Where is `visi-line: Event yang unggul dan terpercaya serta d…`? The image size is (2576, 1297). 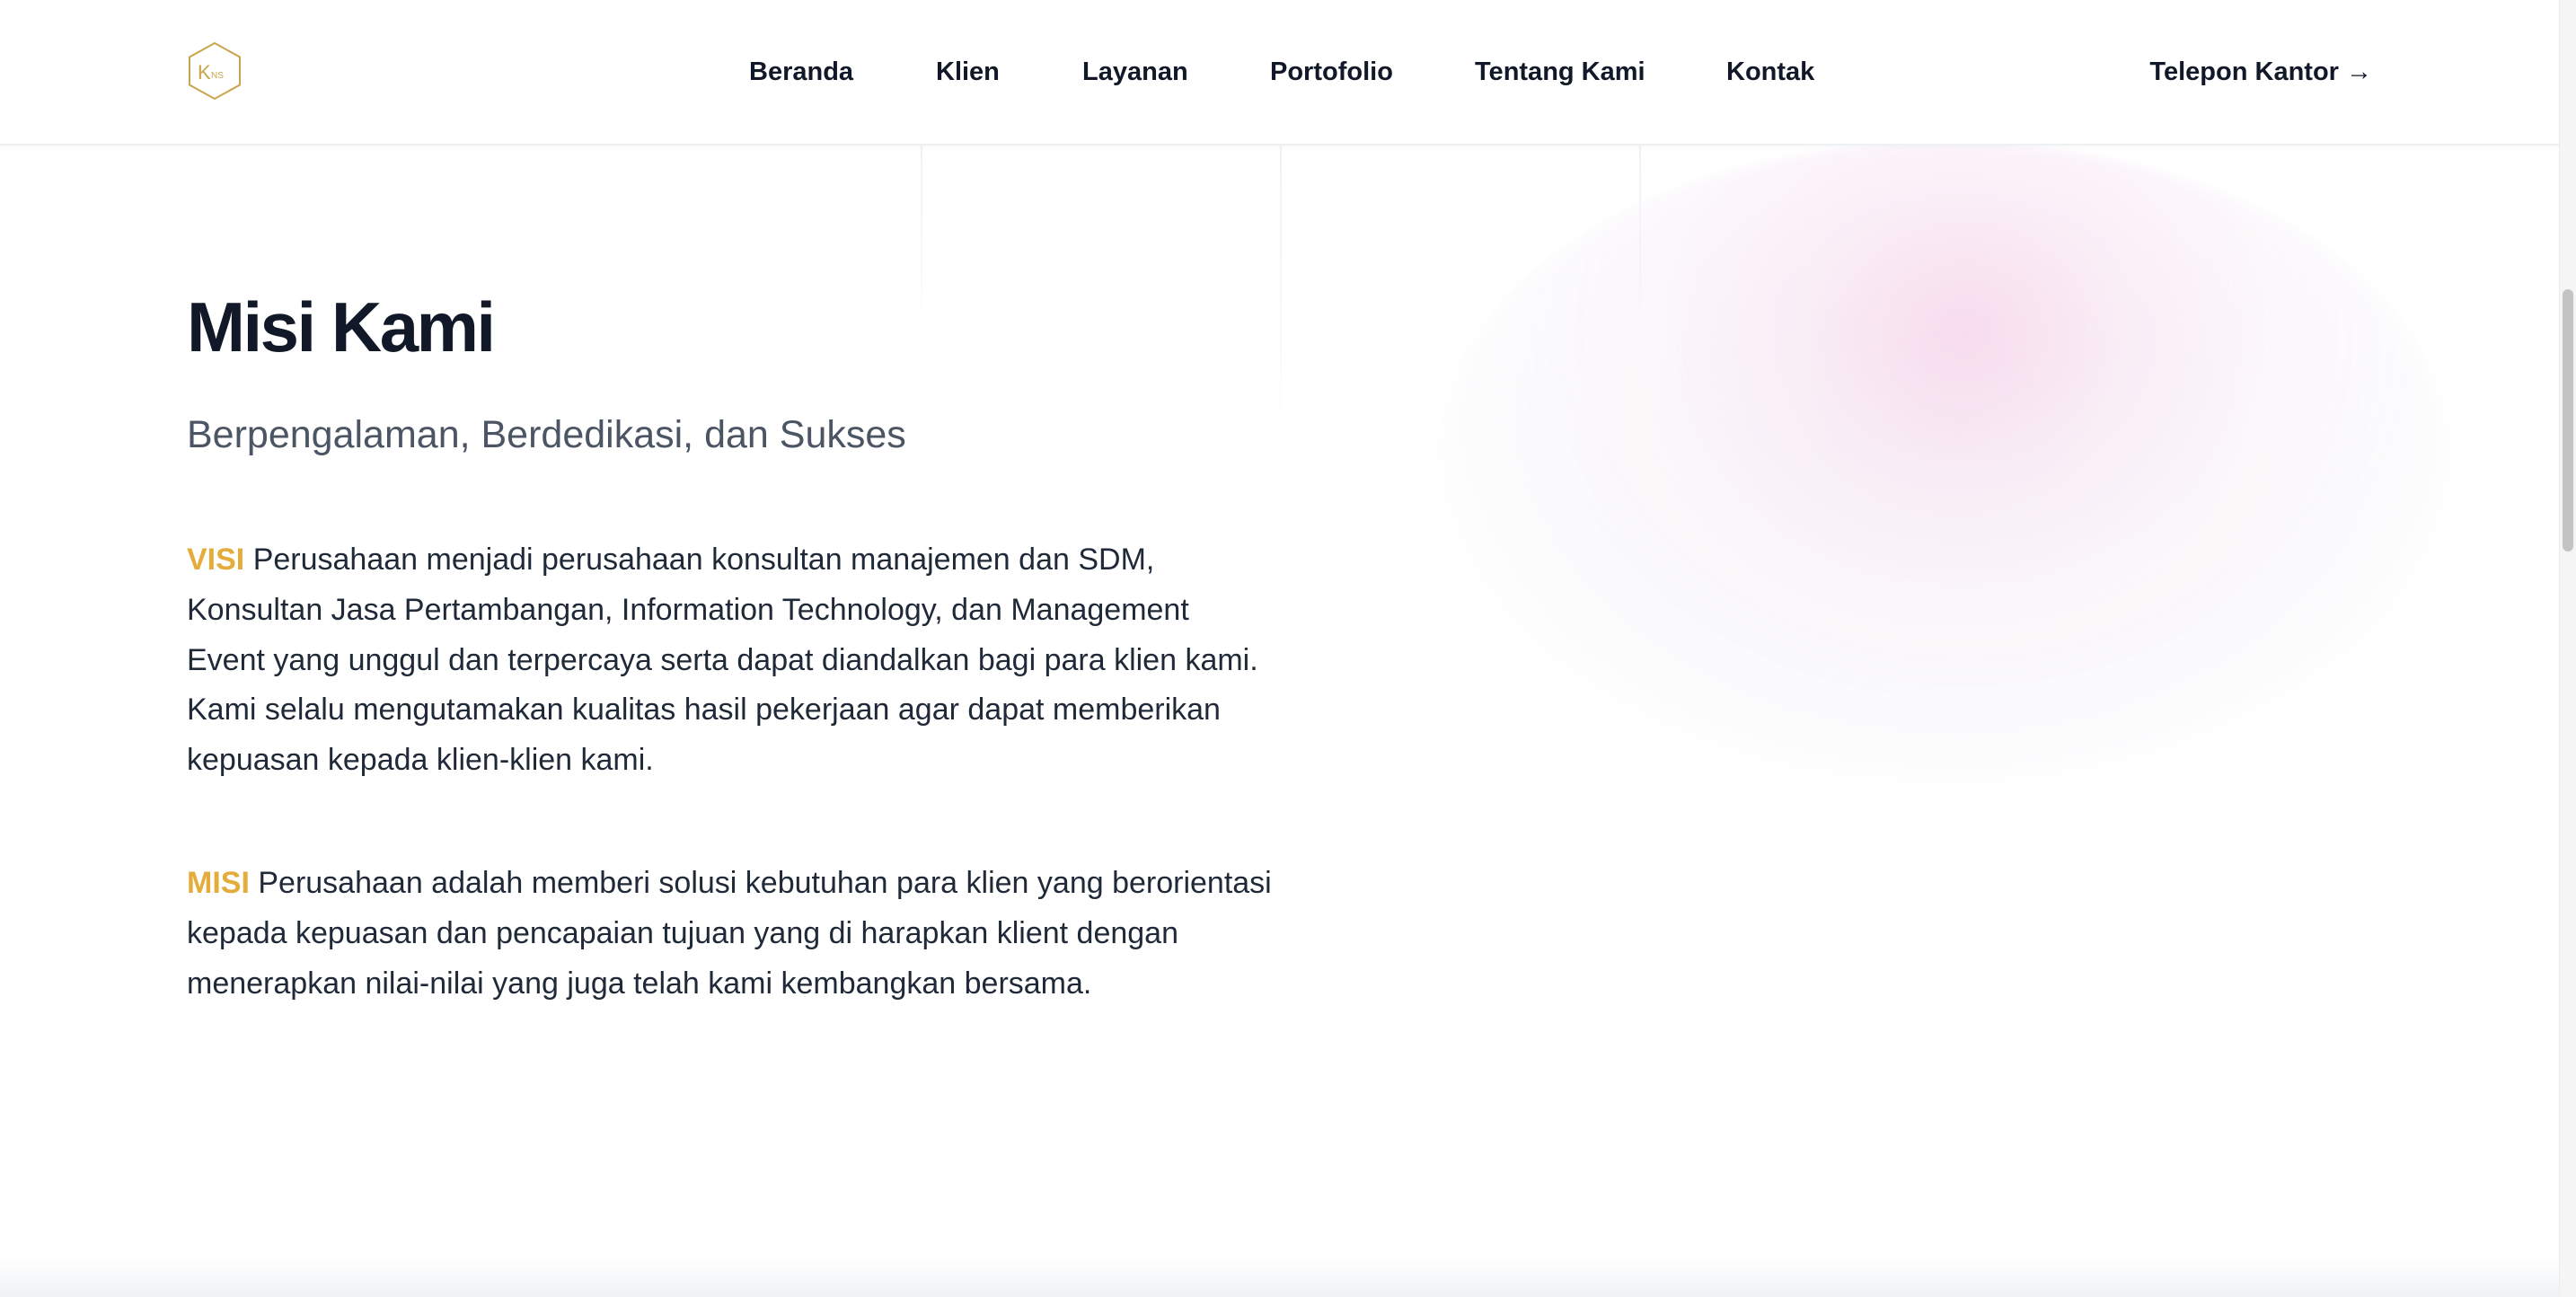 visi-line: Event yang unggul dan terpercaya serta d… is located at coordinates (722, 659).